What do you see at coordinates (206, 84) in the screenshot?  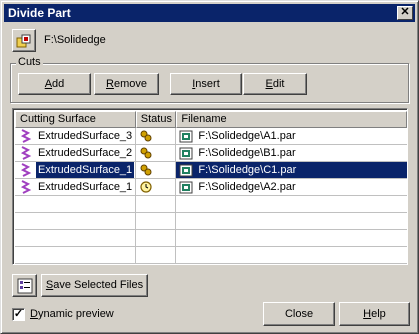 I see `insert-button: Insert` at bounding box center [206, 84].